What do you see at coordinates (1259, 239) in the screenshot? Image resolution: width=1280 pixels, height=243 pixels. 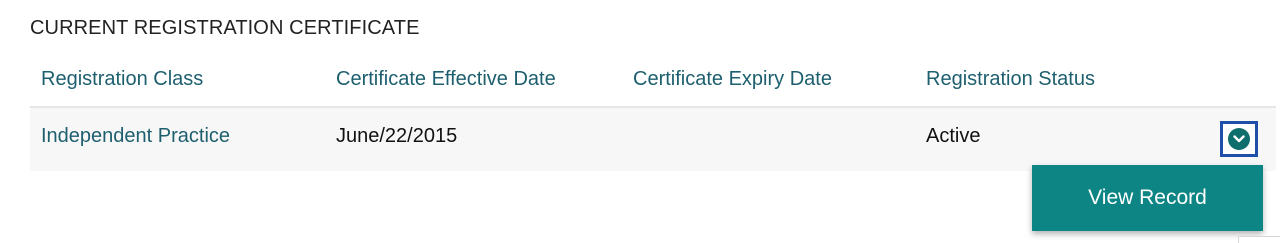 I see `page-edge-corner` at bounding box center [1259, 239].